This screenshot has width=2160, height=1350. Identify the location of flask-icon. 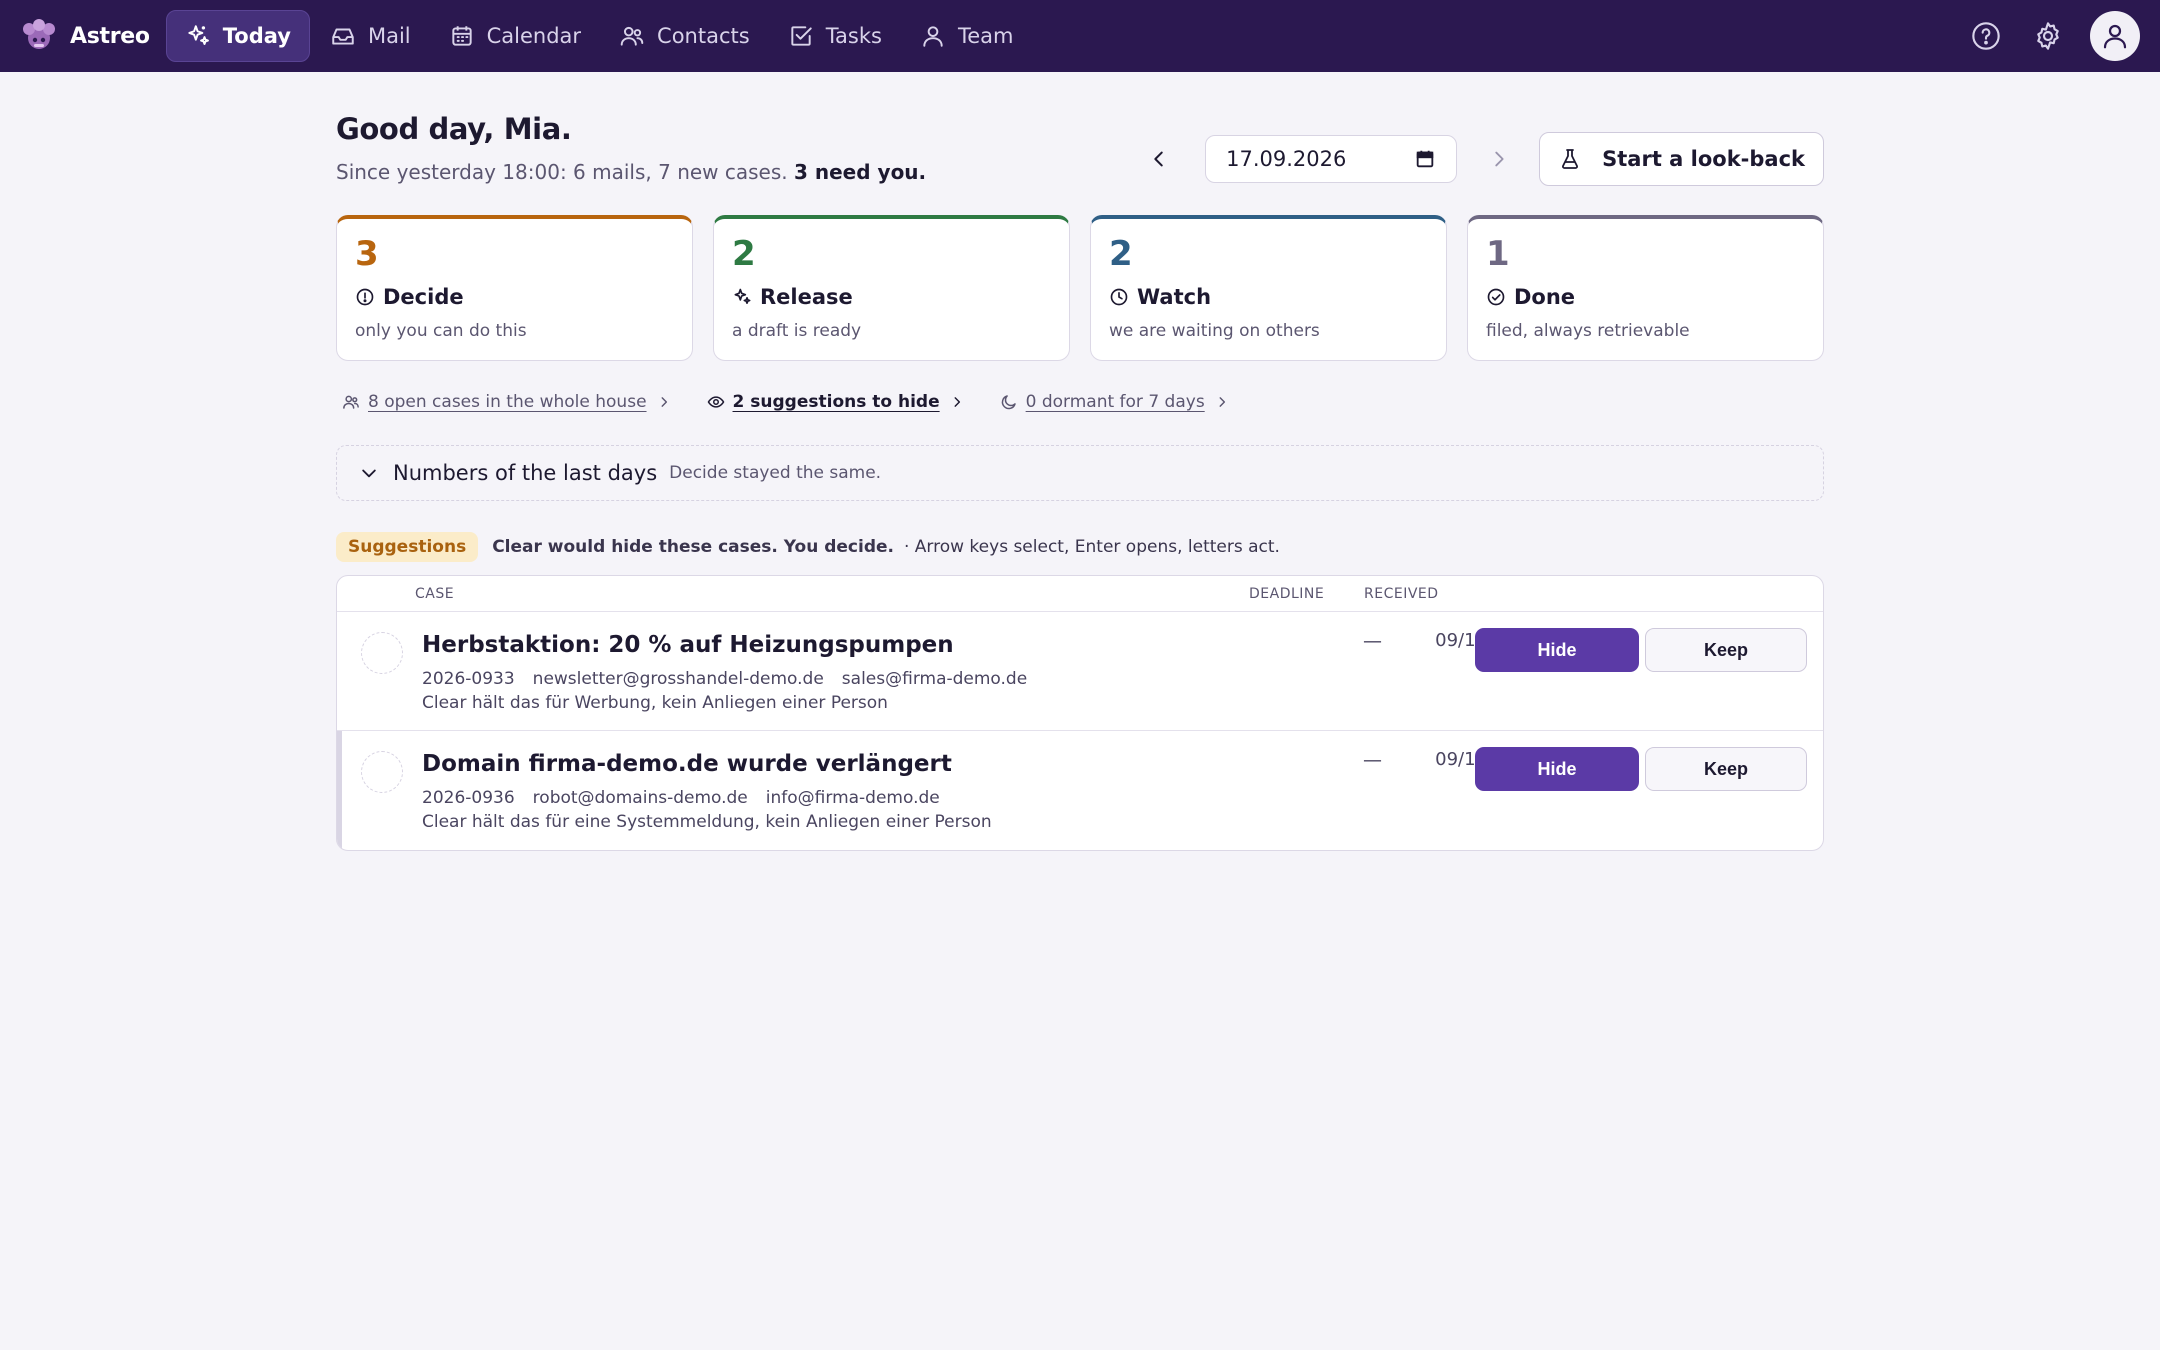
(1570, 159).